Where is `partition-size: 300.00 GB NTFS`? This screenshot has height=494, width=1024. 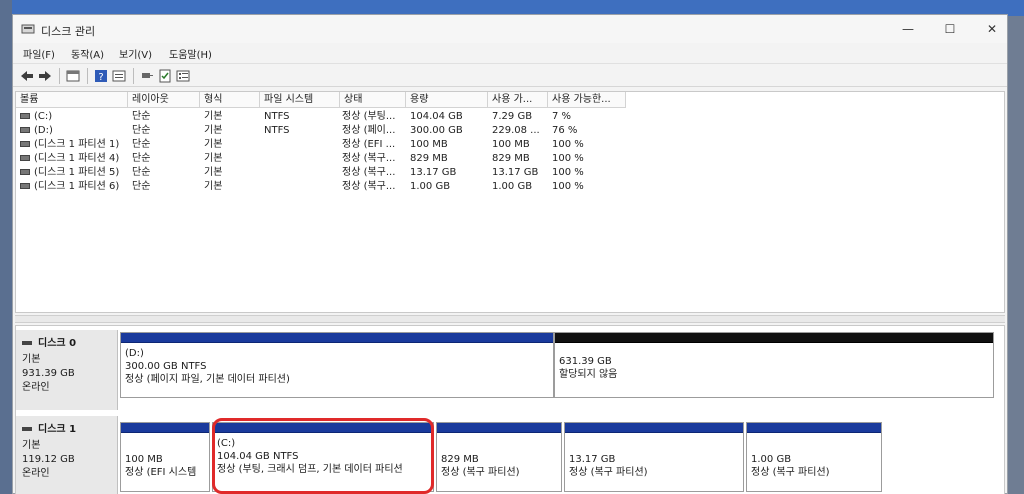 partition-size: 300.00 GB NTFS is located at coordinates (166, 366).